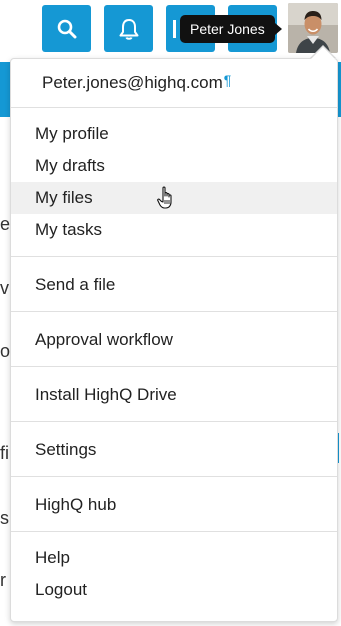 The height and width of the screenshot is (626, 341). I want to click on notifications-button, so click(128, 28).